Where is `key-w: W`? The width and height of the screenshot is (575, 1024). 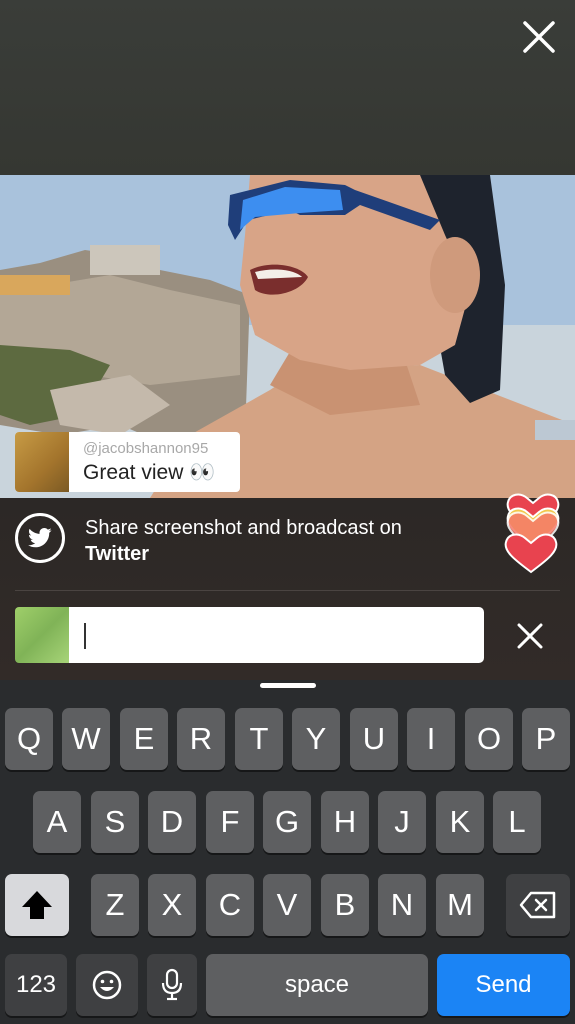
key-w: W is located at coordinates (86, 739).